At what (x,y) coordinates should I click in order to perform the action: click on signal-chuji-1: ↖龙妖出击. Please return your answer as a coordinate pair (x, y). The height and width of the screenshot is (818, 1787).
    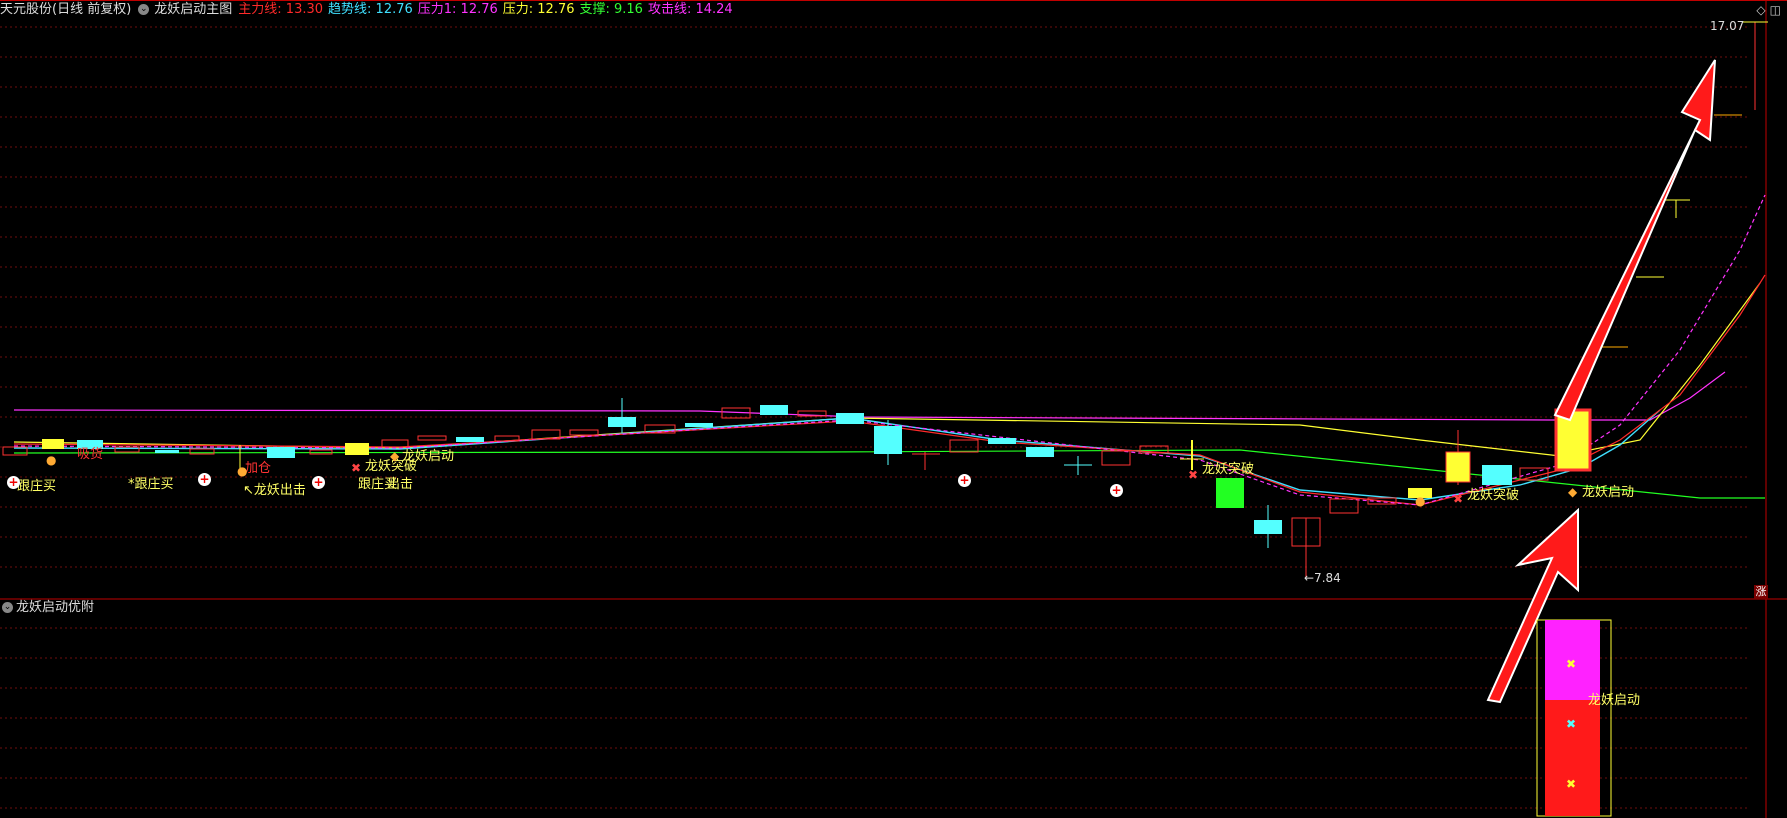
    Looking at the image, I should click on (274, 490).